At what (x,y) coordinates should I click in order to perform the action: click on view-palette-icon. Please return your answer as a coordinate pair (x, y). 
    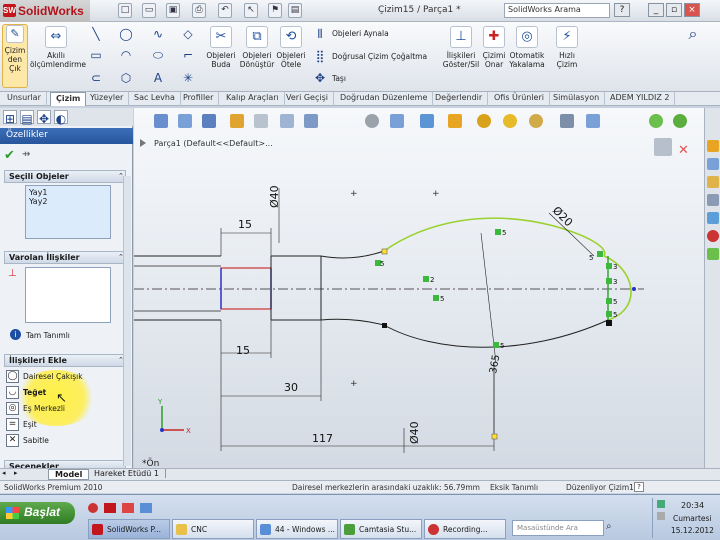
    Looking at the image, I should click on (713, 218).